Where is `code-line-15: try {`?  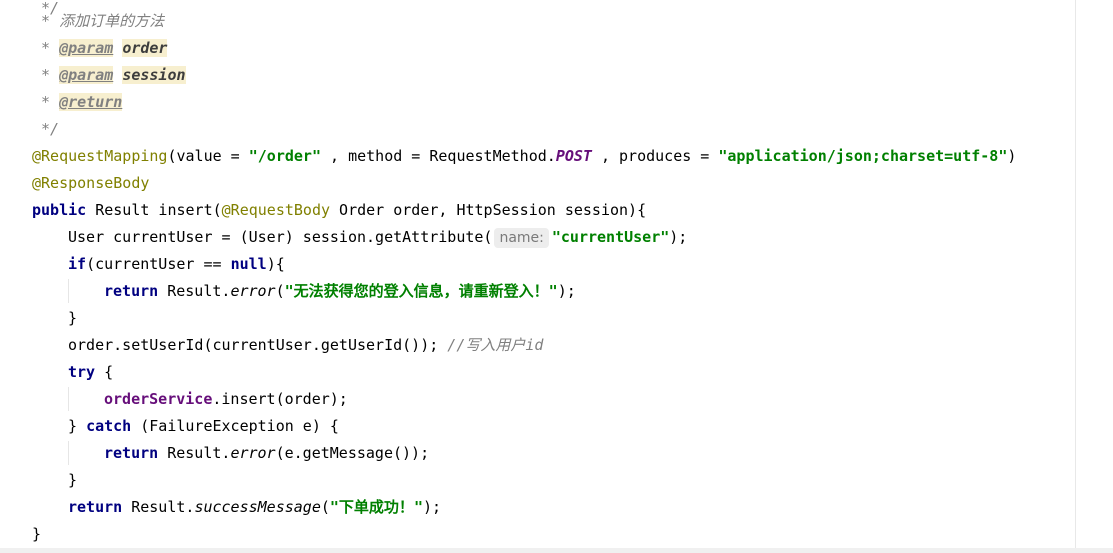
code-line-15: try { is located at coordinates (91, 372).